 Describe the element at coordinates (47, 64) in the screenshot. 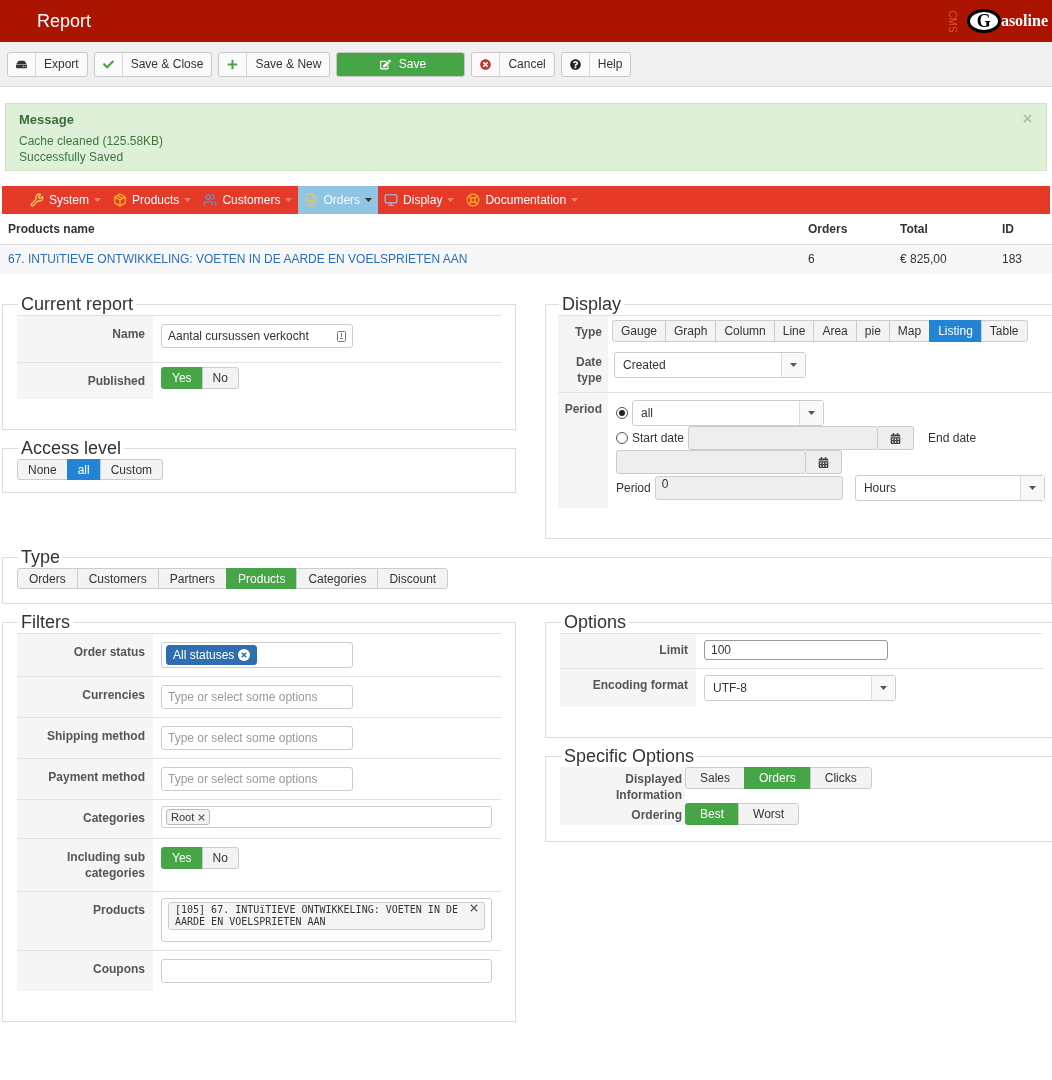

I see `toolbar-button: Export` at that location.